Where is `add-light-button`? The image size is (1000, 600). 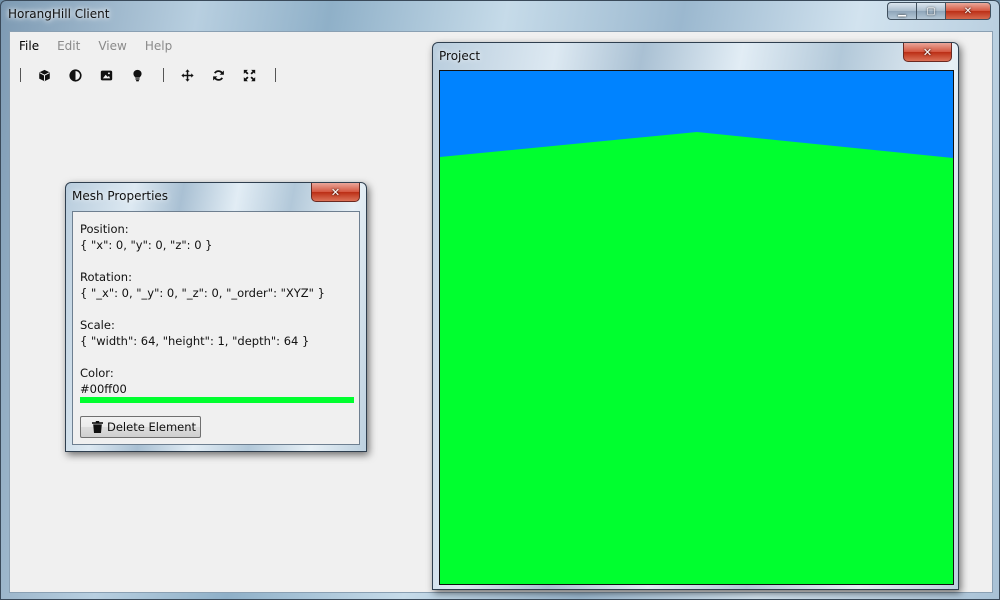
add-light-button is located at coordinates (137, 75).